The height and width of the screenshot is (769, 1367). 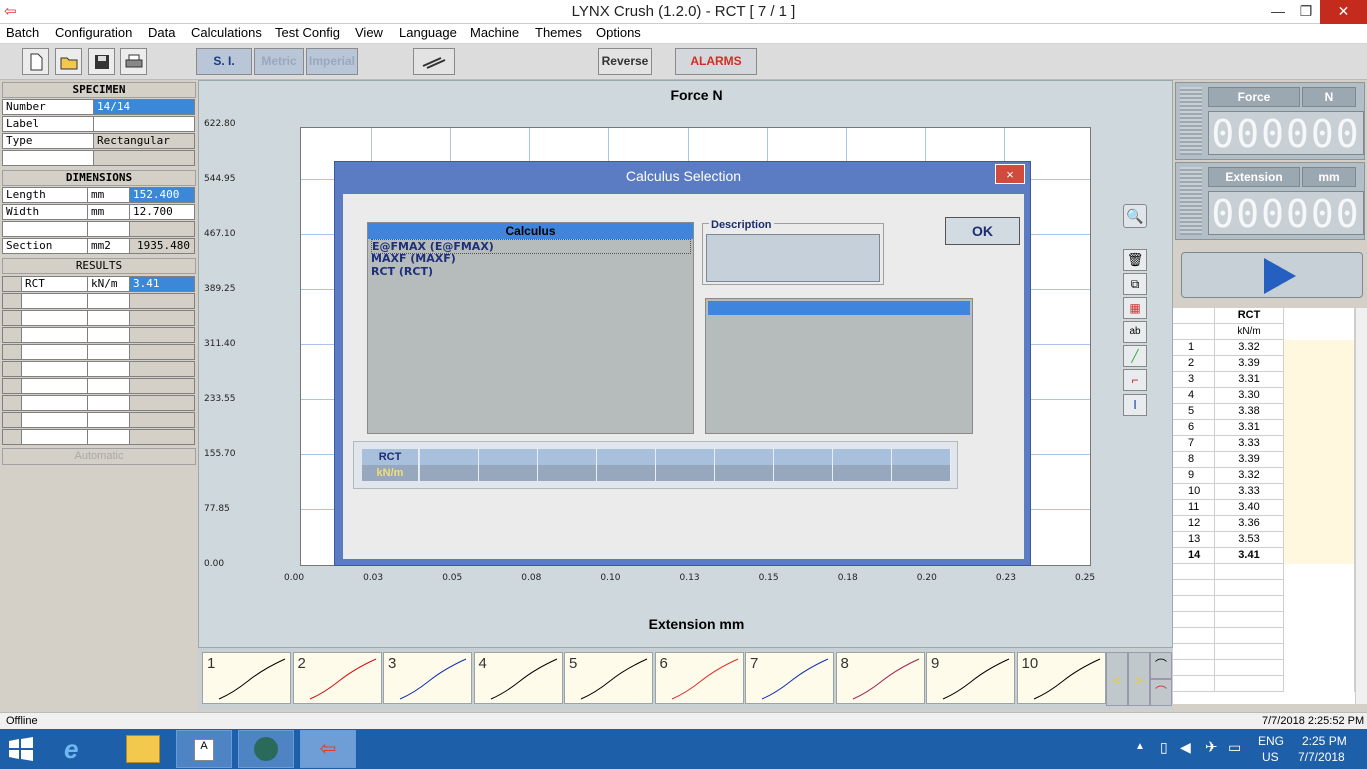 I want to click on menu-calculations: Calculations, so click(x=226, y=32).